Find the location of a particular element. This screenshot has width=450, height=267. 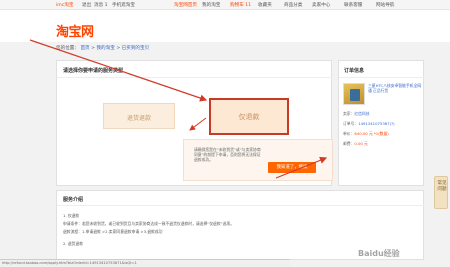

my-taobao-link: 我的淘宝 is located at coordinates (211, 5).